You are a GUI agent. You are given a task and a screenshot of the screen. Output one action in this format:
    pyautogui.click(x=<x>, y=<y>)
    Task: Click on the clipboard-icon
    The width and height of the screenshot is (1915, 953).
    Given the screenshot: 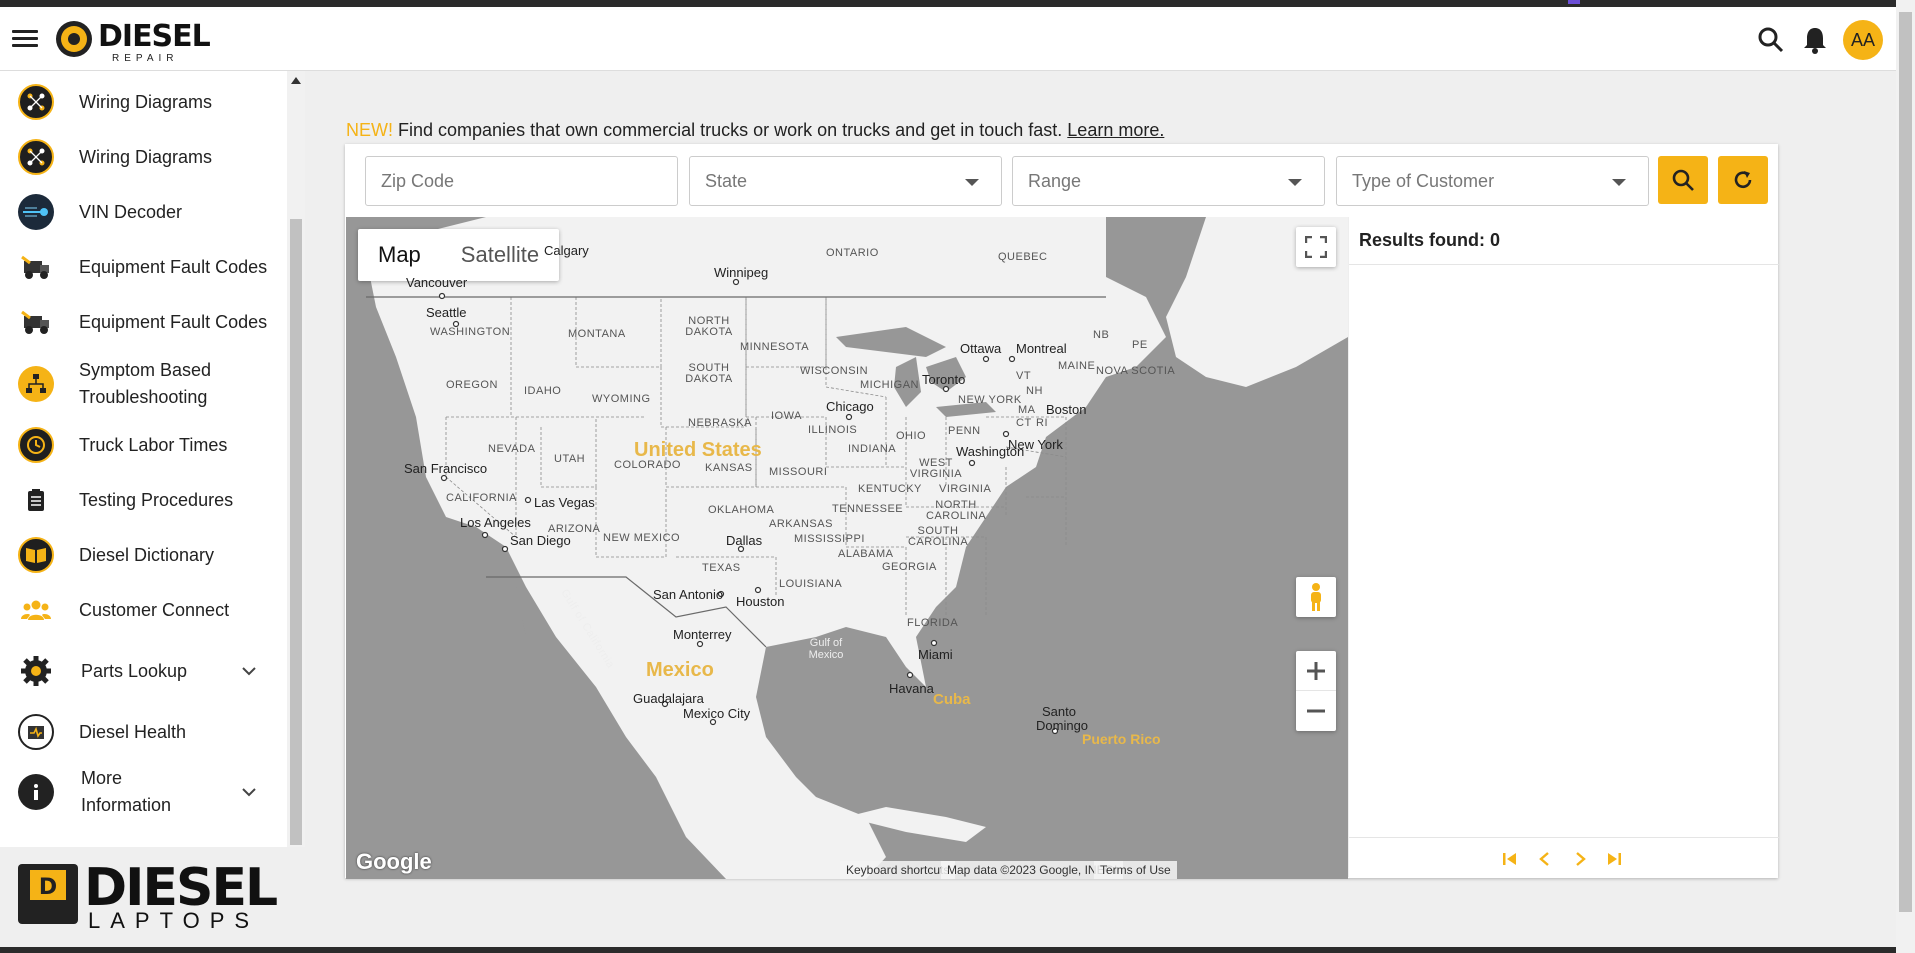 What is the action you would take?
    pyautogui.click(x=36, y=500)
    